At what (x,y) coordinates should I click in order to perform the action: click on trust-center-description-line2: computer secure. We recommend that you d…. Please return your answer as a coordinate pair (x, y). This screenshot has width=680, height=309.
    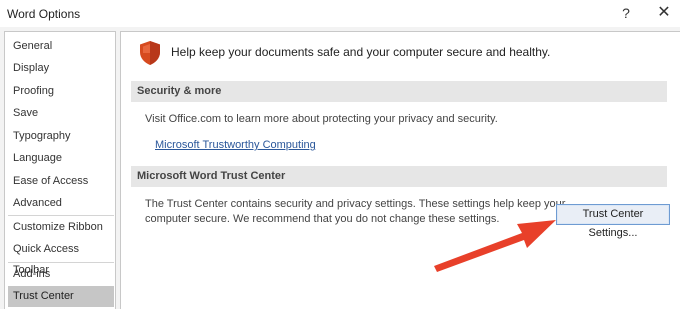
    Looking at the image, I should click on (322, 219).